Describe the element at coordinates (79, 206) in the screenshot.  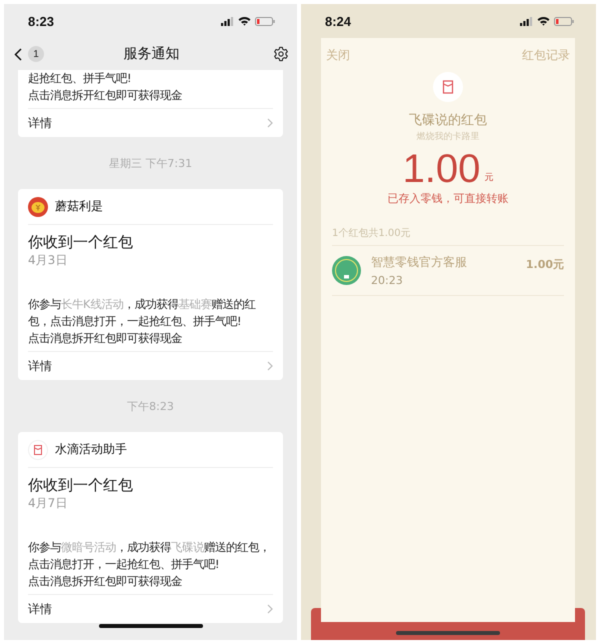
I see `sender-name: 蘑菇利是` at that location.